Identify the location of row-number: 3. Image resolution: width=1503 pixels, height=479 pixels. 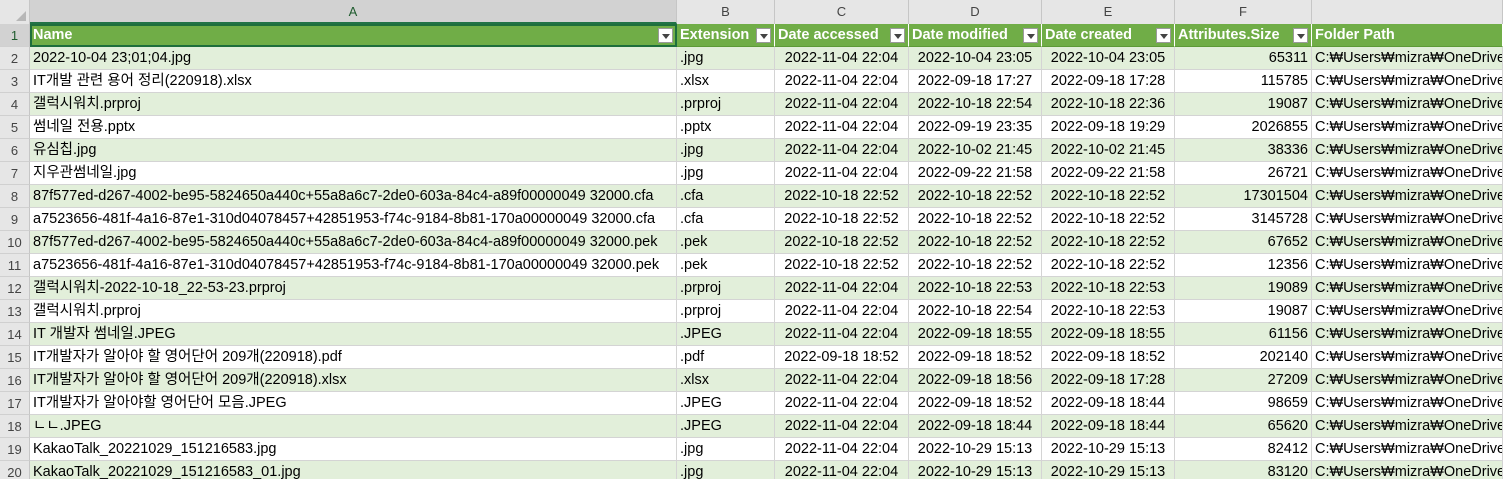
(15, 81).